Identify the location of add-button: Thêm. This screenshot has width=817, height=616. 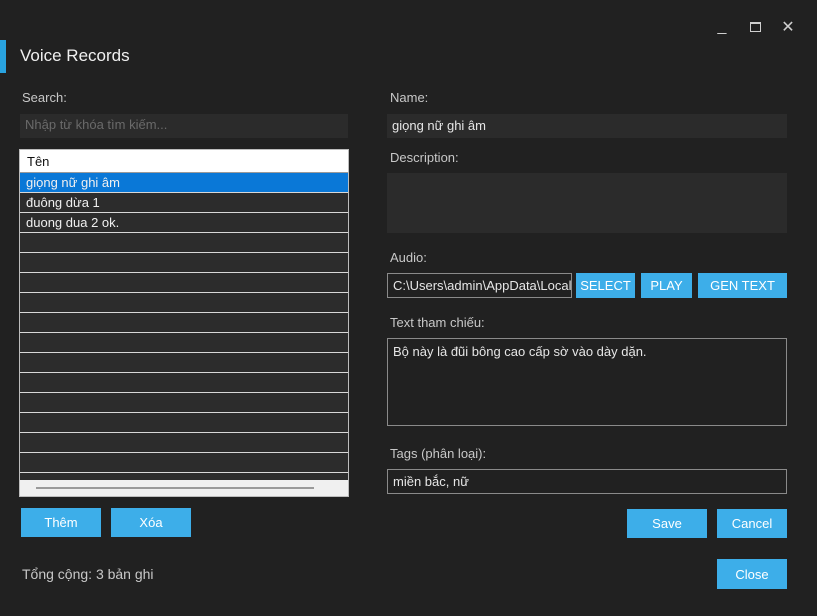
(61, 522).